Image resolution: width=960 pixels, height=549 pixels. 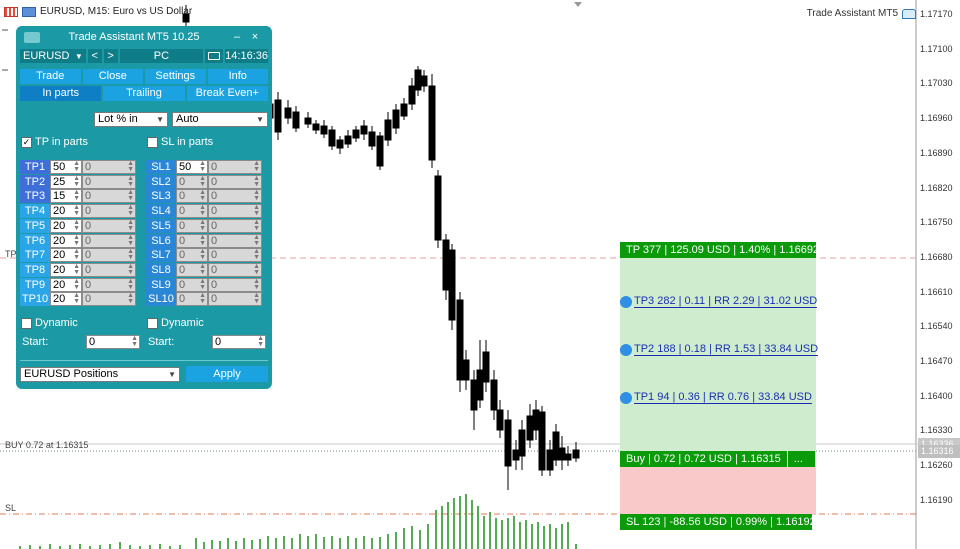 I want to click on folder-icon, so click(x=214, y=56).